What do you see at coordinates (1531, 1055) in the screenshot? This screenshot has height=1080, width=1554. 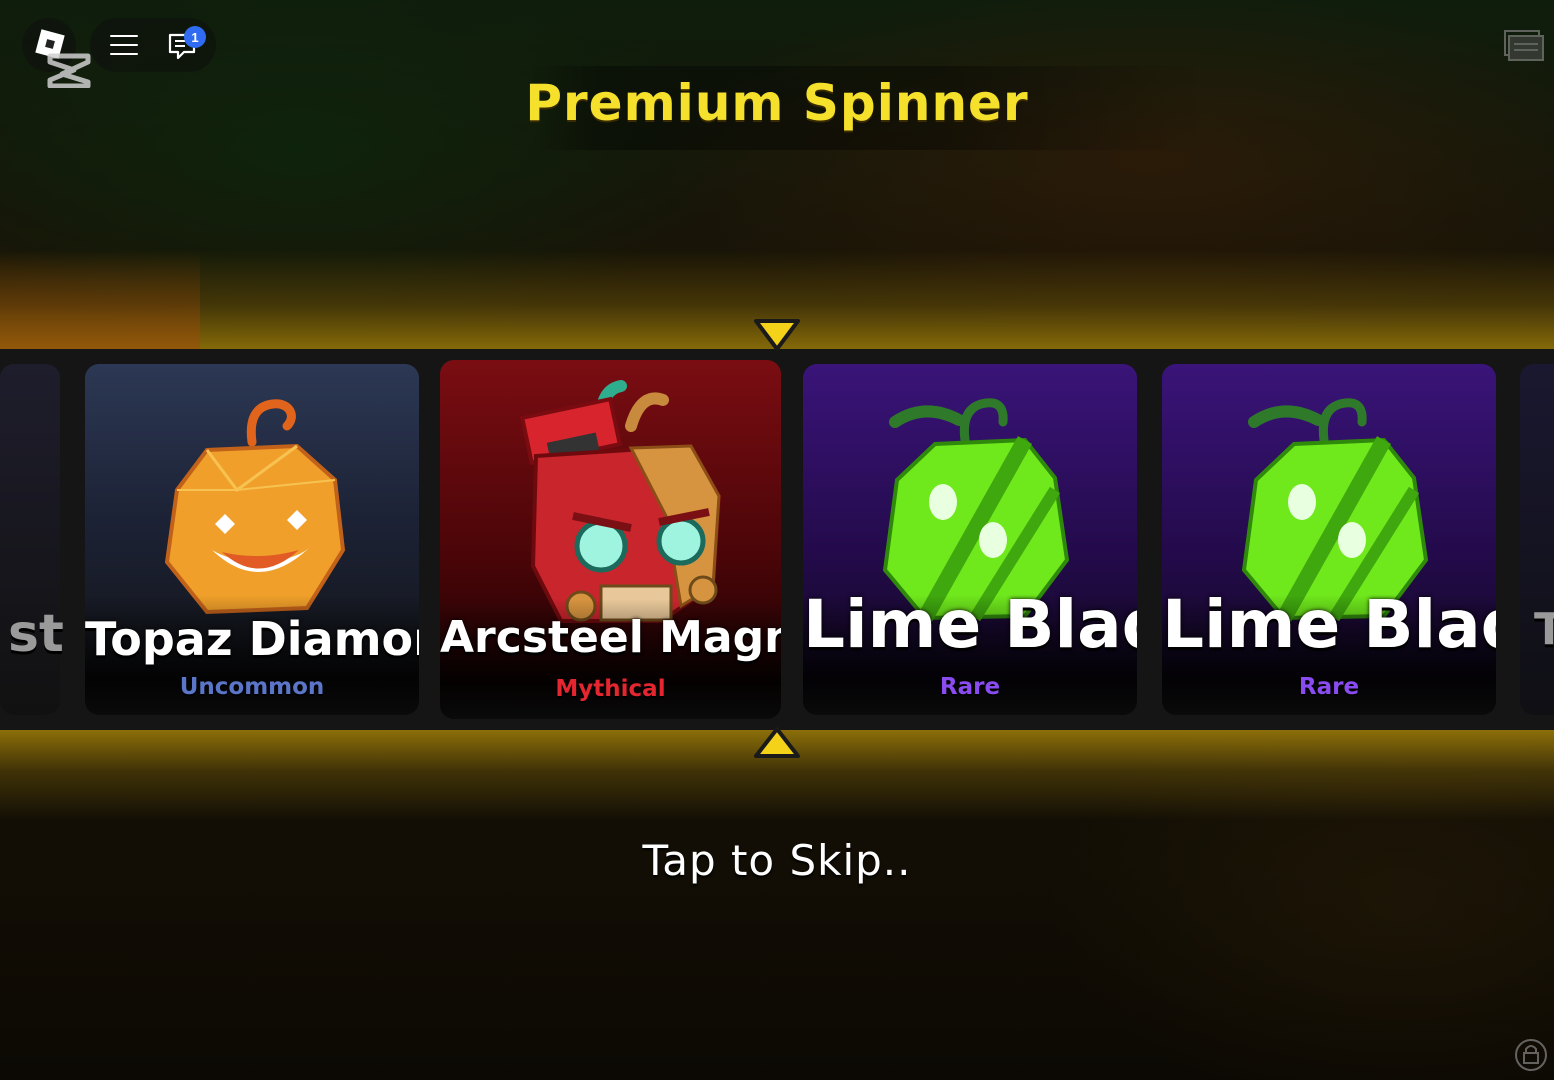 I see `lock-icon` at bounding box center [1531, 1055].